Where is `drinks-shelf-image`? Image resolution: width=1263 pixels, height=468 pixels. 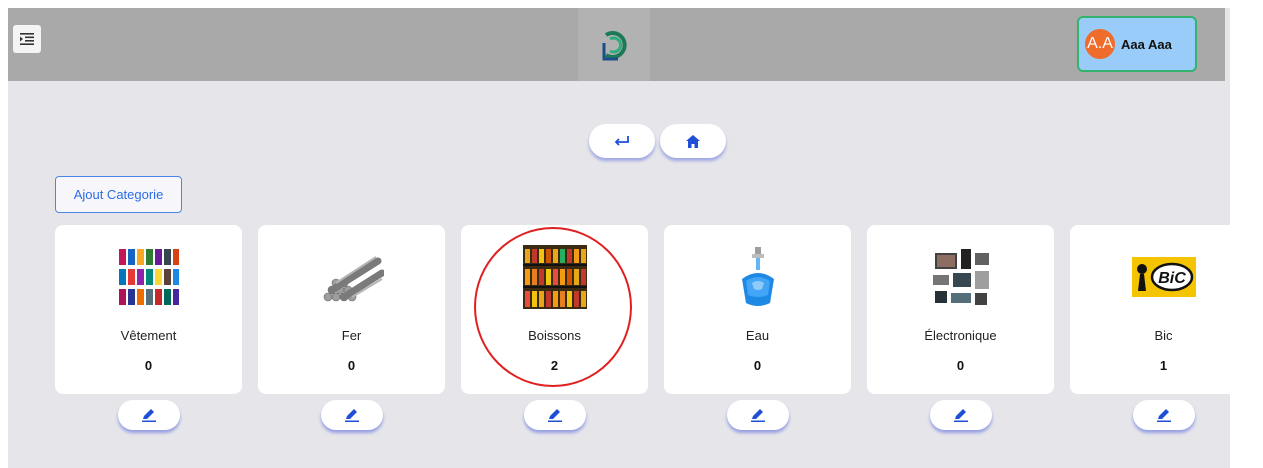
drinks-shelf-image is located at coordinates (555, 277).